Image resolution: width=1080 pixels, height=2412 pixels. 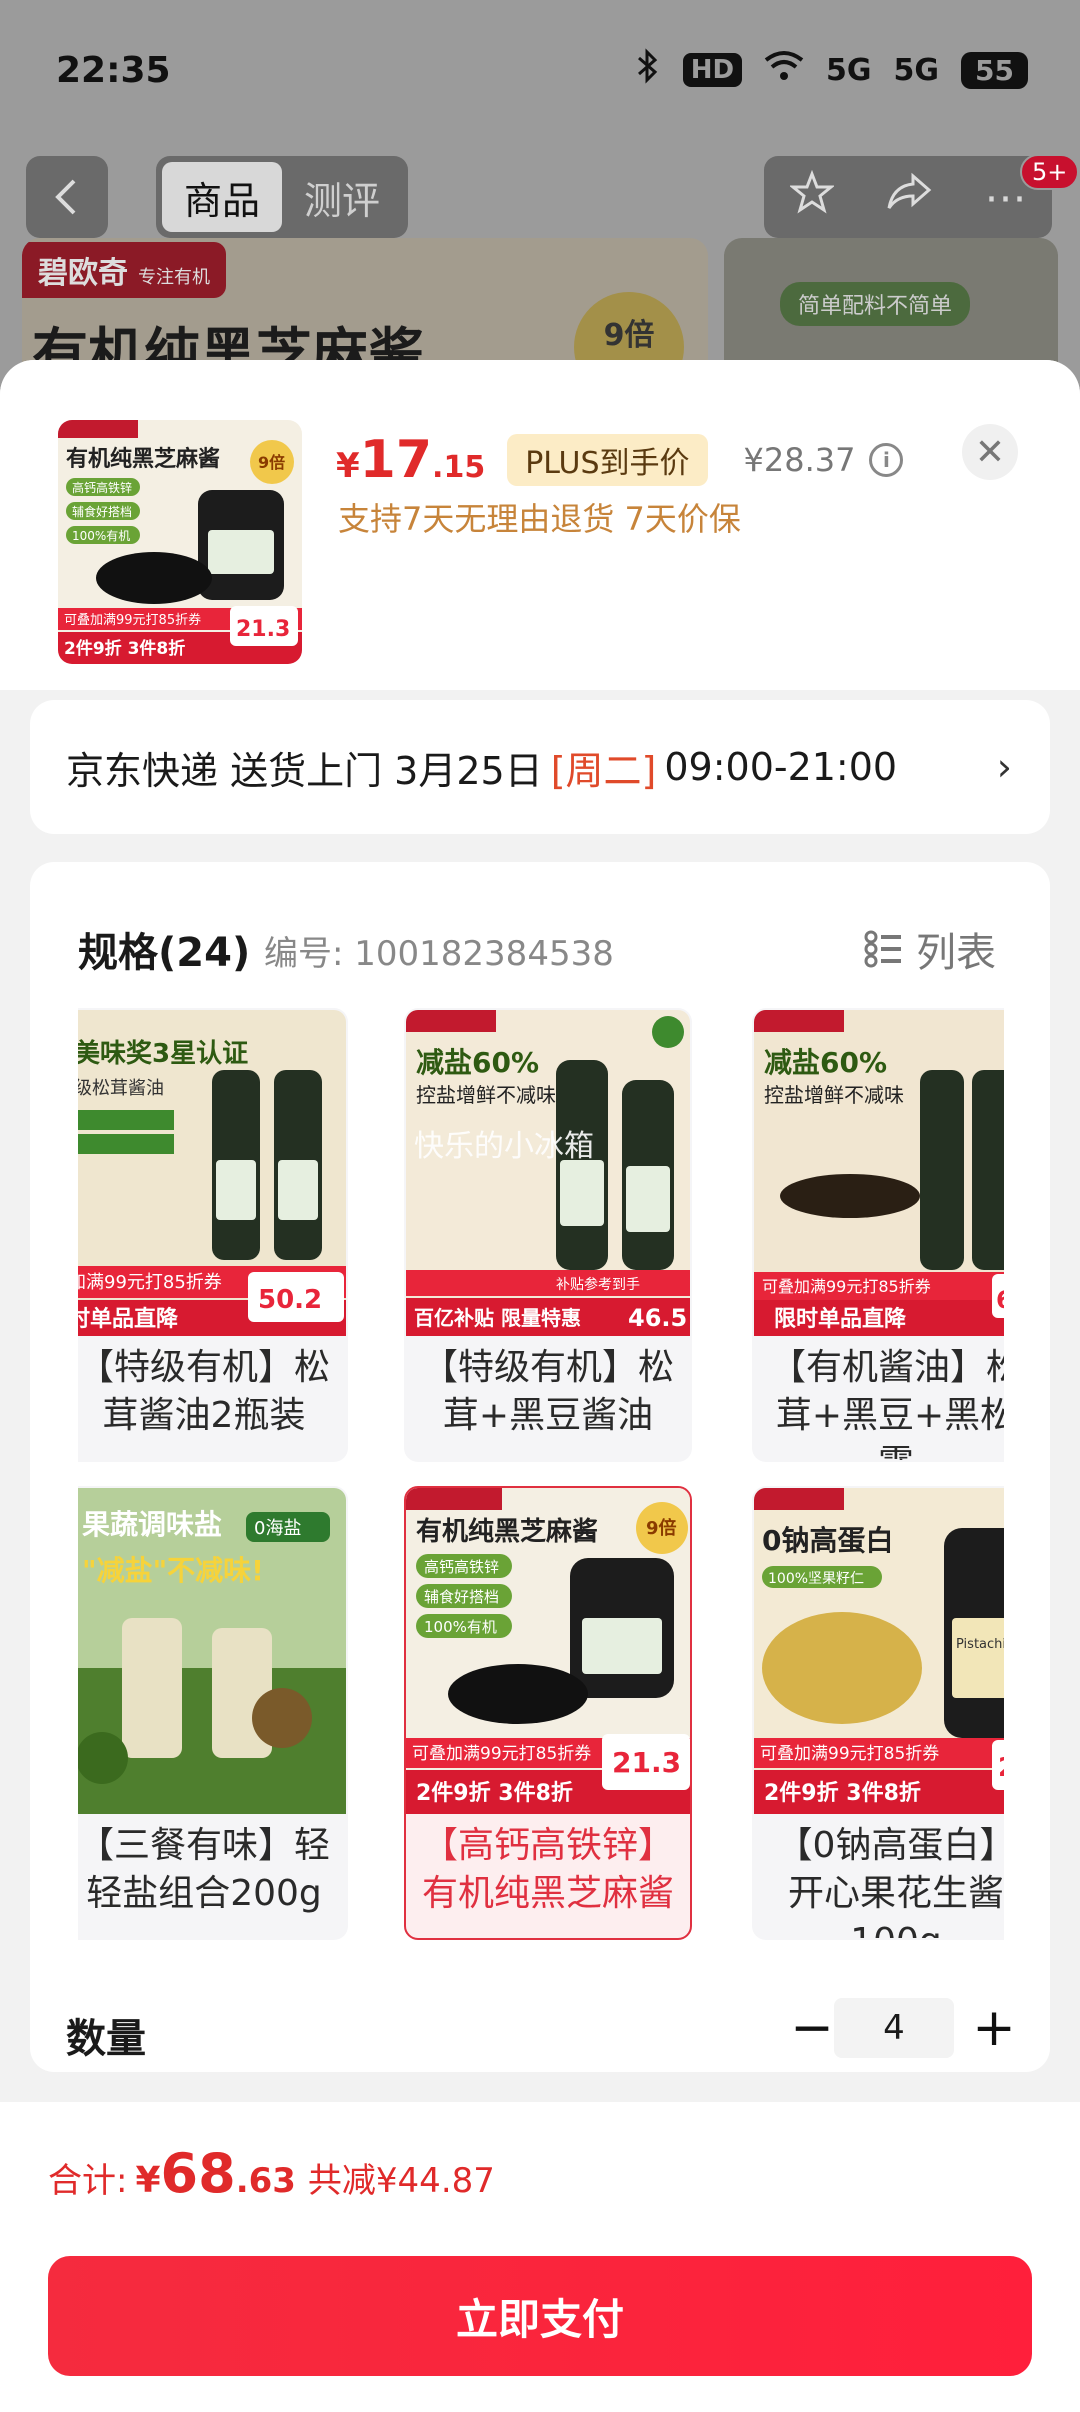 I want to click on pay-now-button: 立即支付, so click(x=540, y=2316).